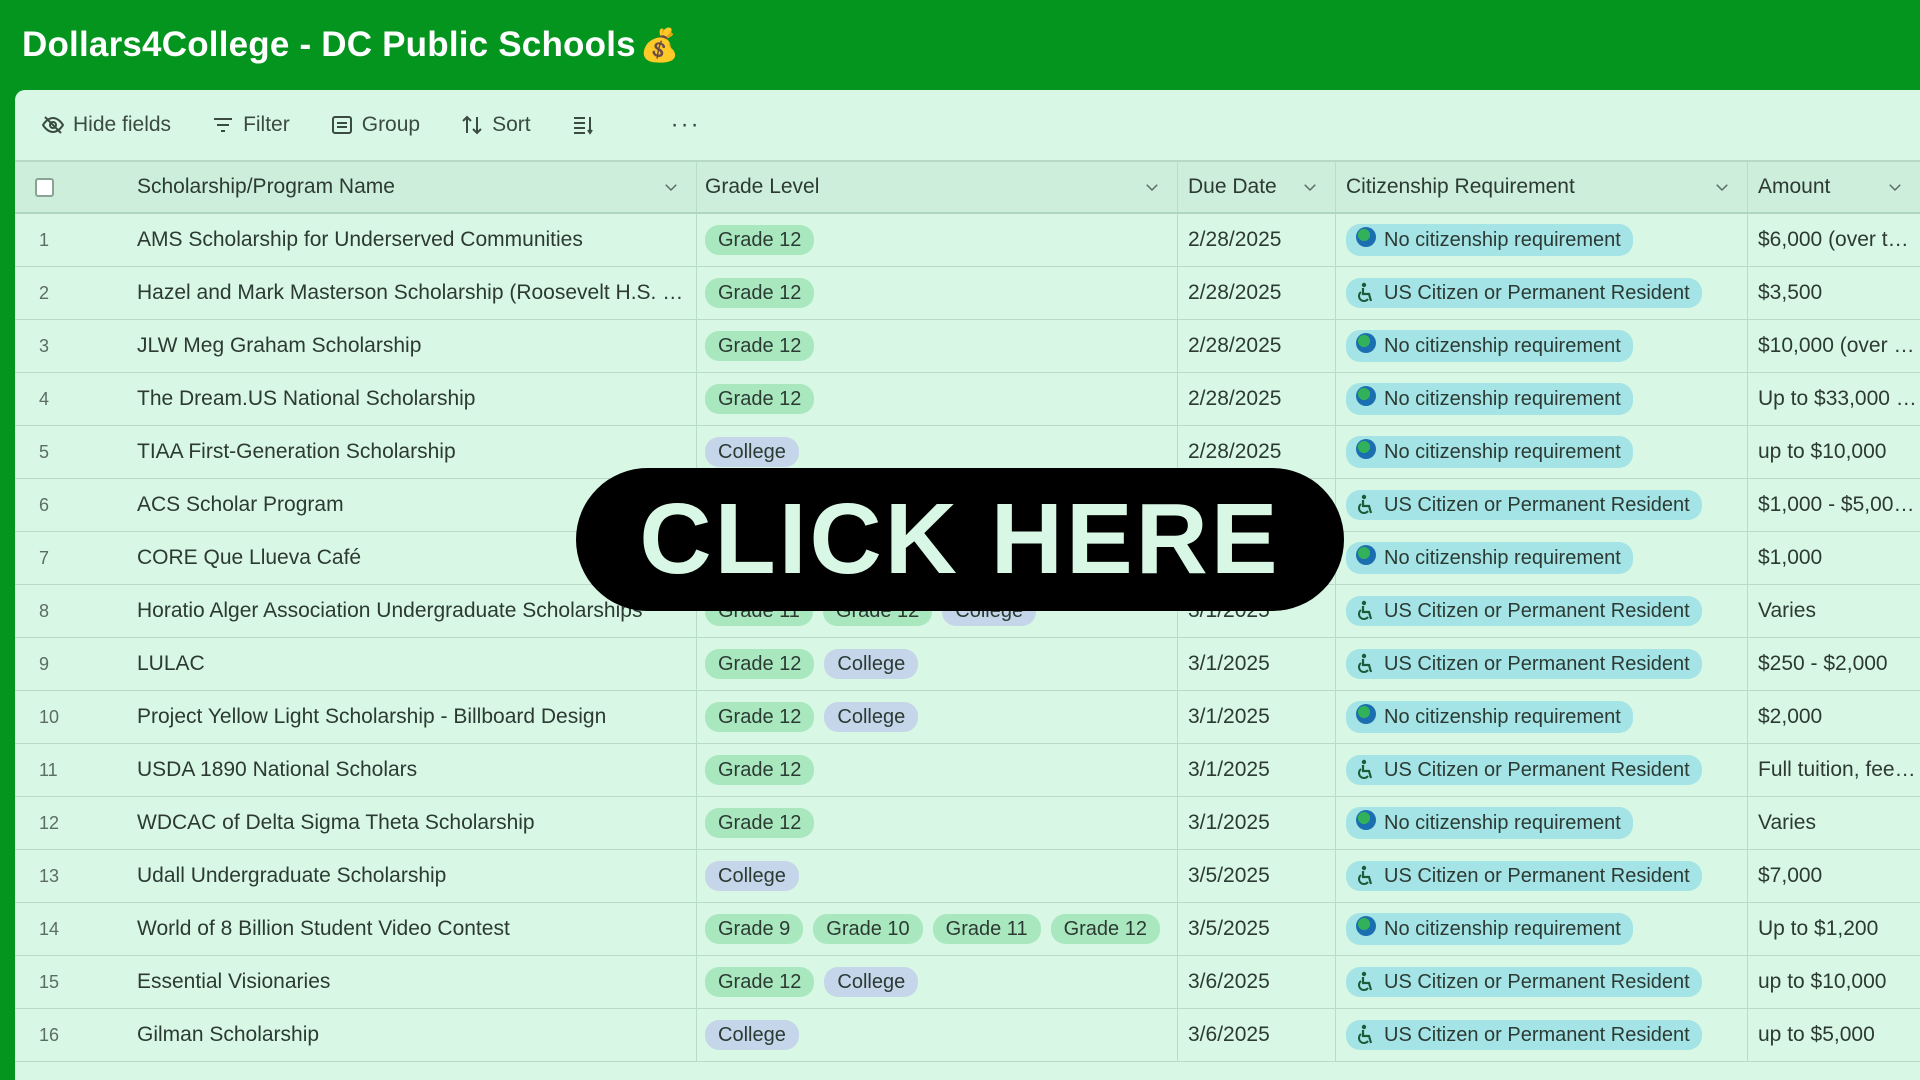  Describe the element at coordinates (106, 125) in the screenshot. I see `hide-fields-button: Hide fields` at that location.